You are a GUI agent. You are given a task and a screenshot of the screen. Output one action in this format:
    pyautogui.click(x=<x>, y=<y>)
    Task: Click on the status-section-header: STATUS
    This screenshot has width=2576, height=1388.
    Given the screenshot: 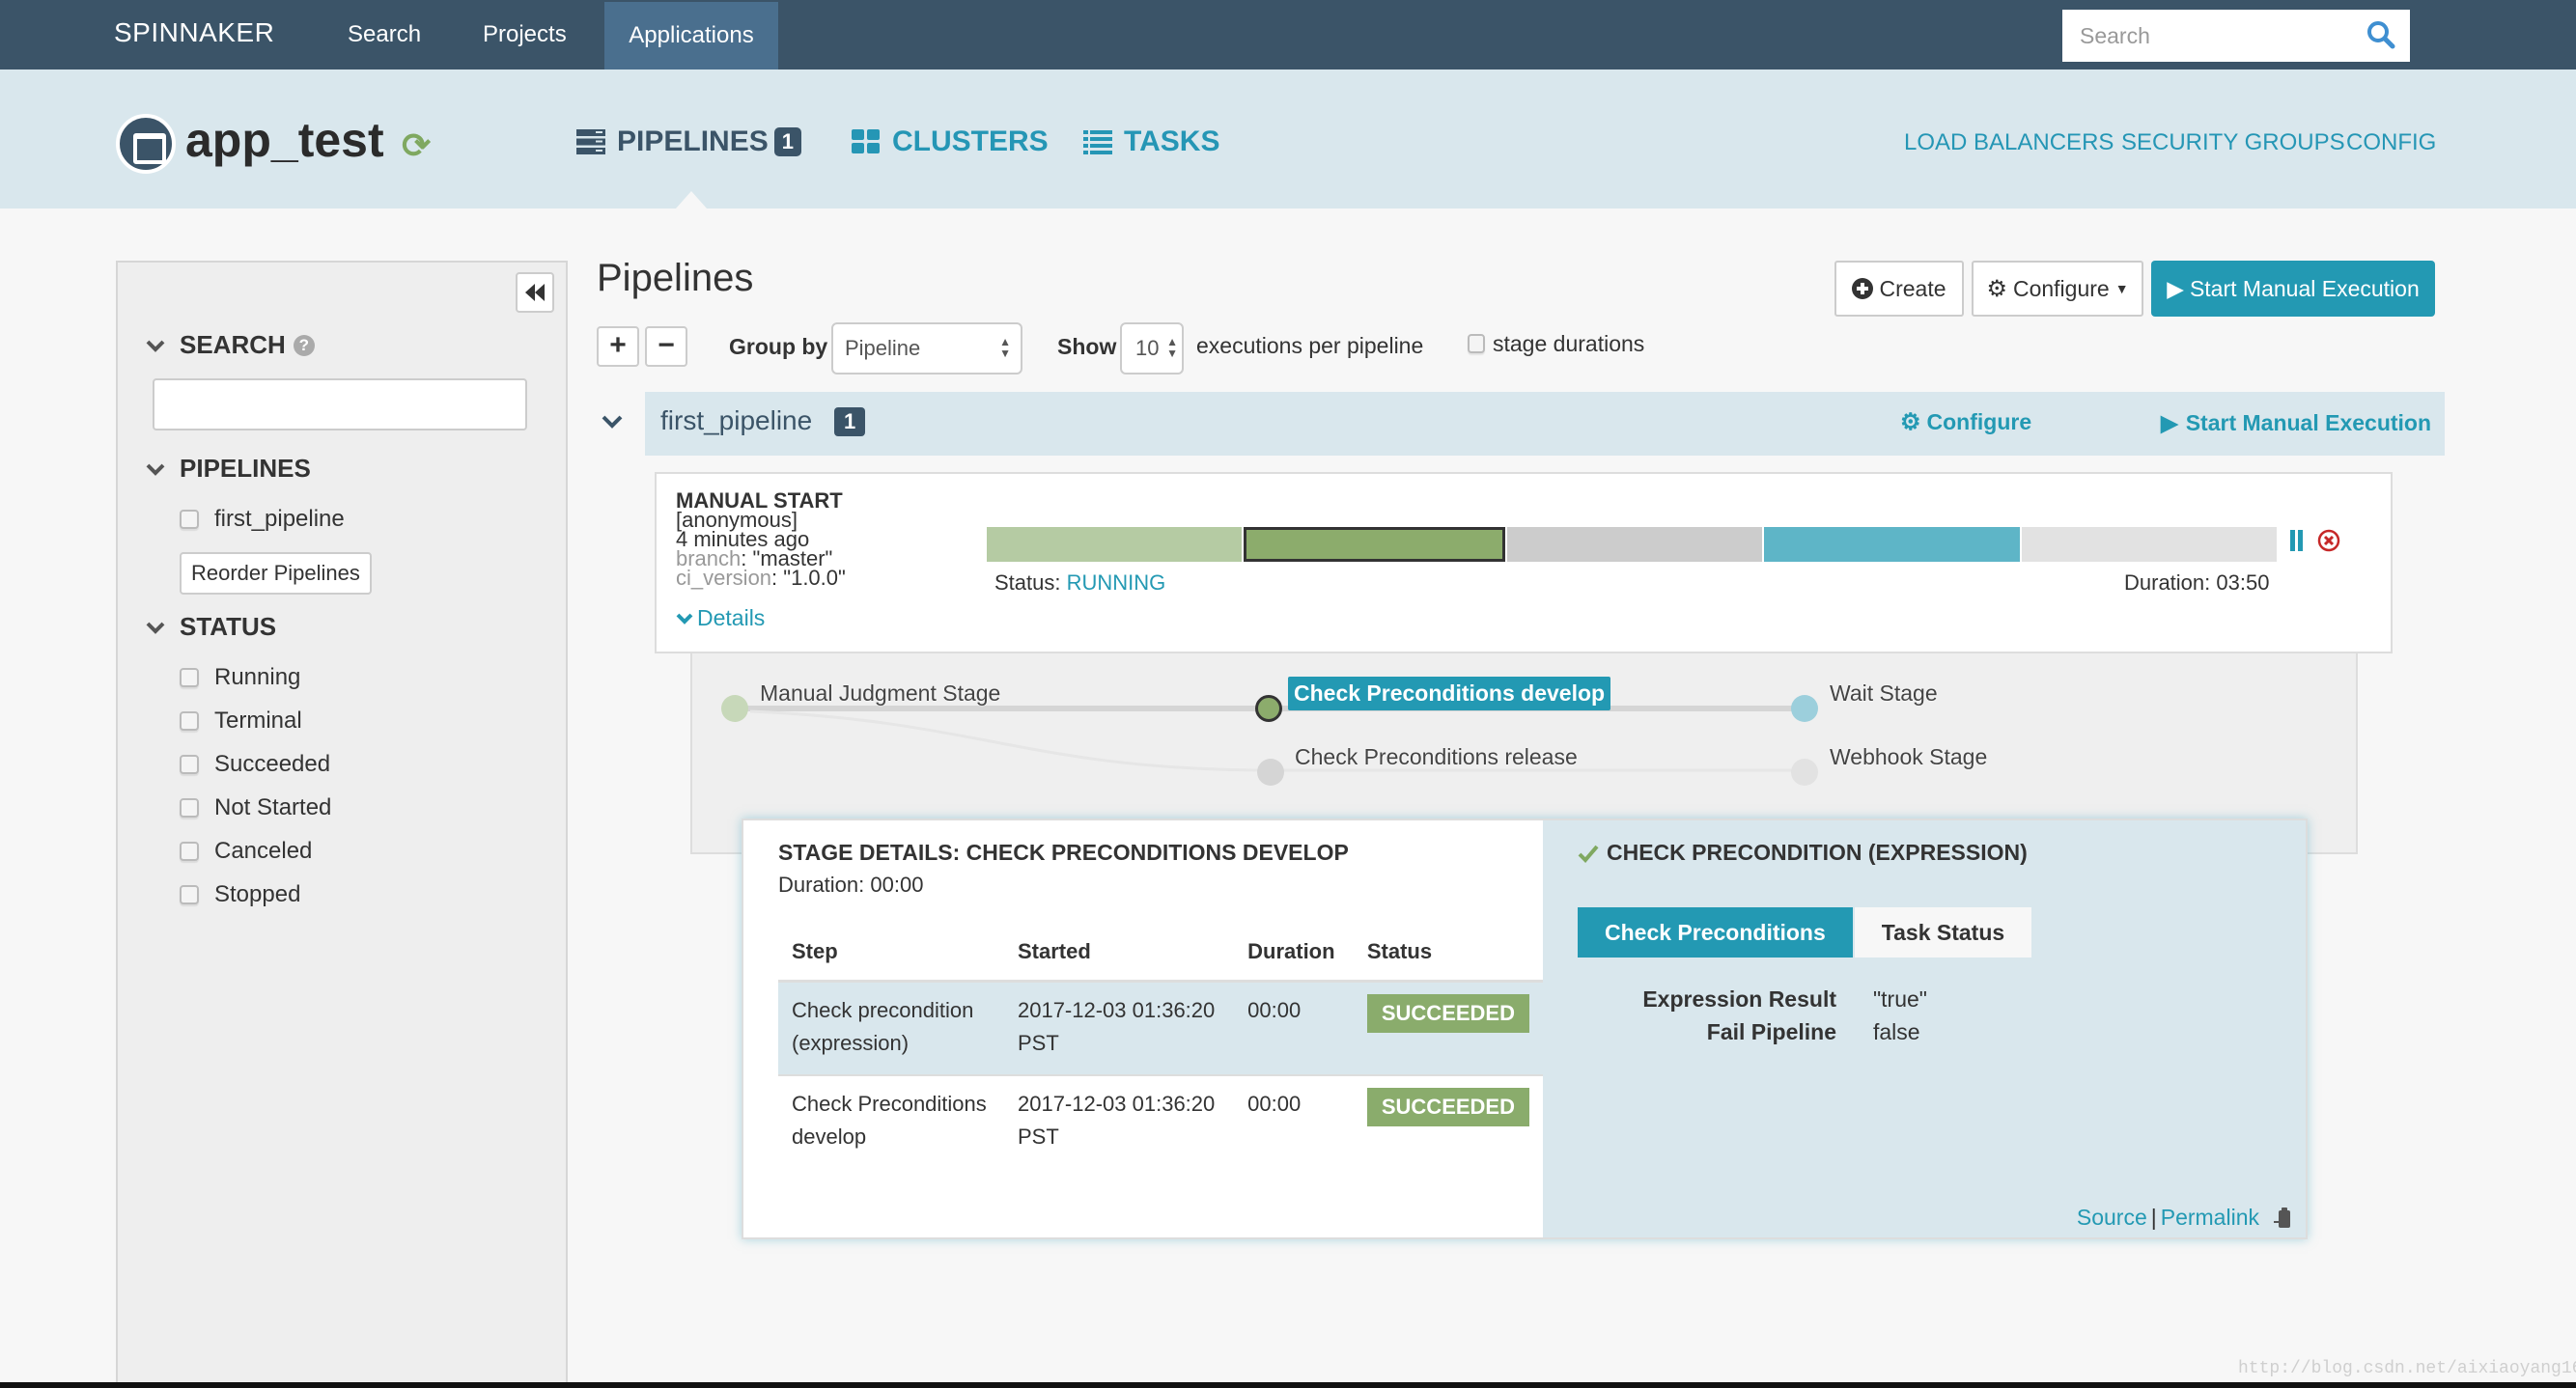 What is the action you would take?
    pyautogui.click(x=211, y=627)
    